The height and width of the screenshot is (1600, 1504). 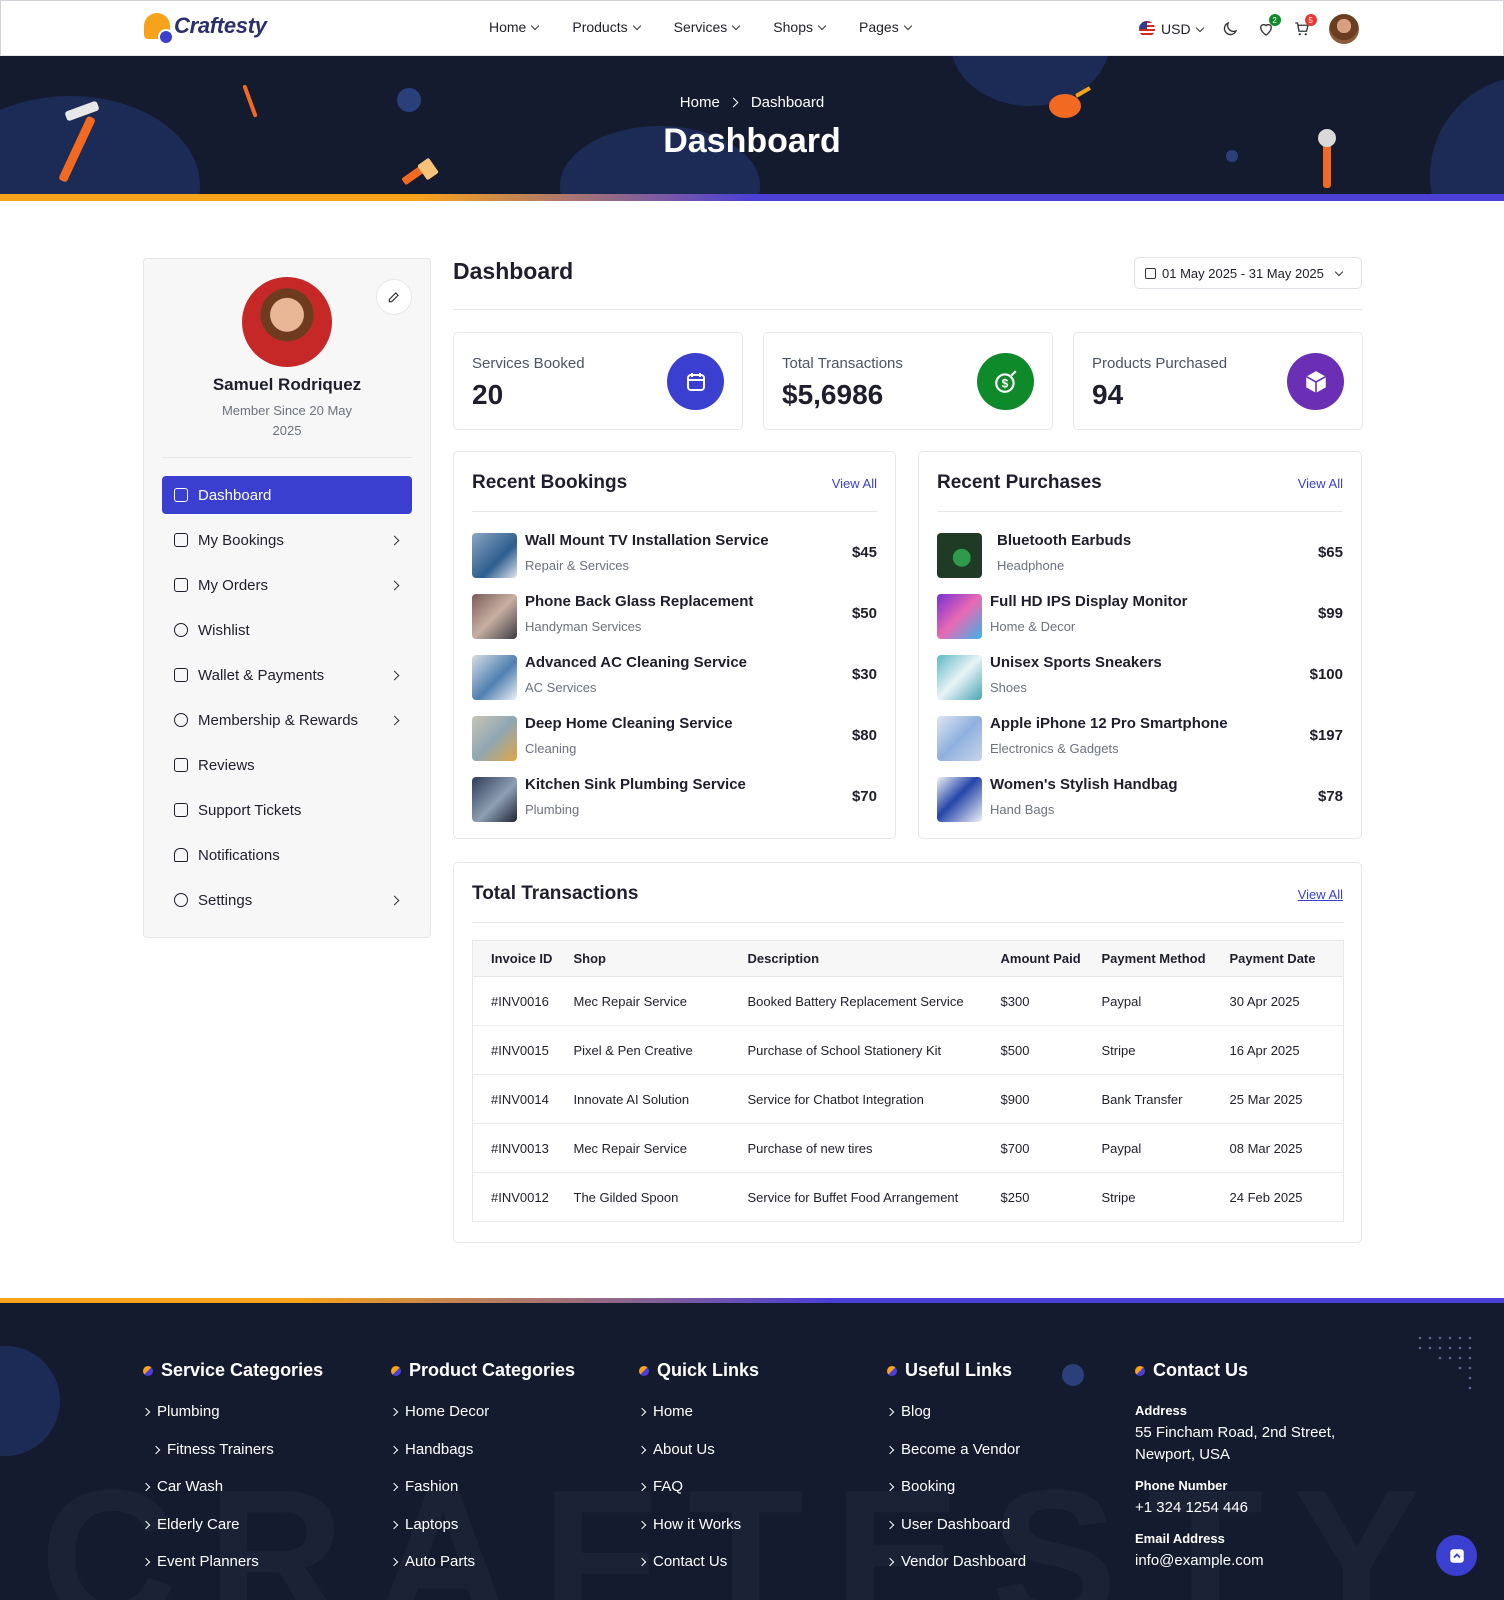 What do you see at coordinates (1326, 735) in the screenshot?
I see `product-price: $197` at bounding box center [1326, 735].